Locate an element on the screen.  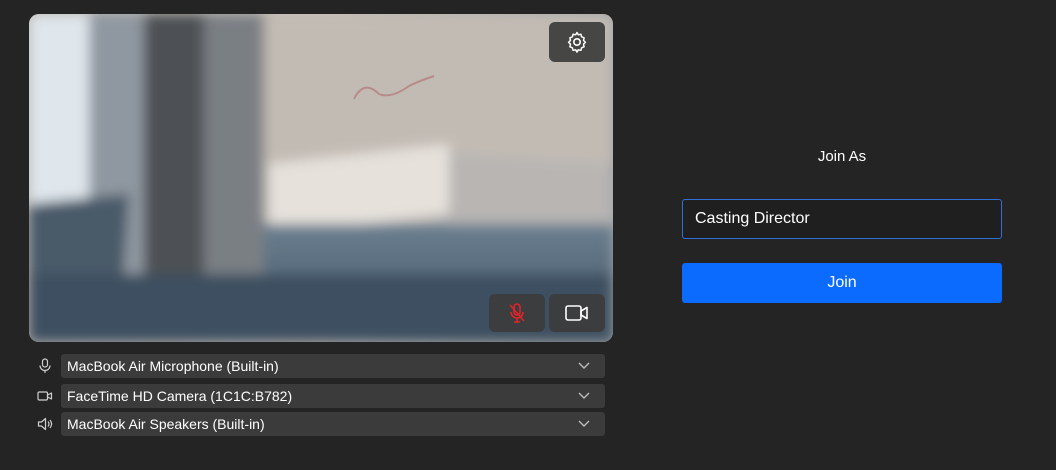
display-name-input is located at coordinates (842, 219).